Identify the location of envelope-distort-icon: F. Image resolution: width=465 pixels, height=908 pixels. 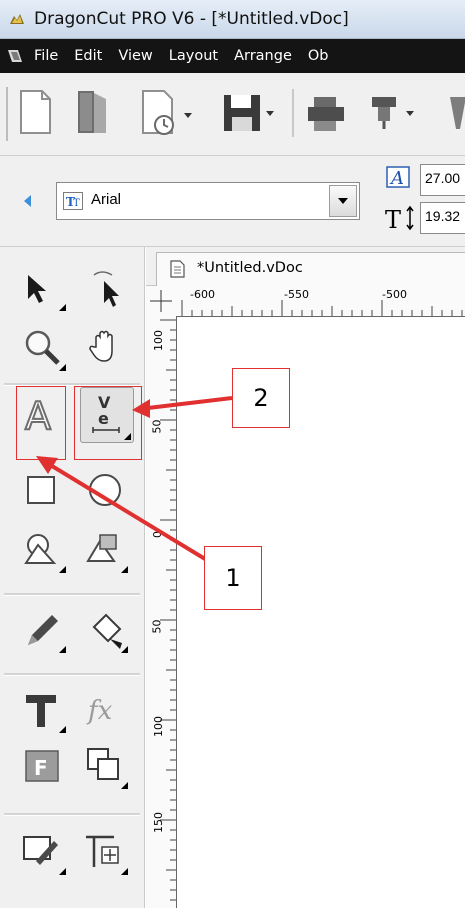
(42, 766).